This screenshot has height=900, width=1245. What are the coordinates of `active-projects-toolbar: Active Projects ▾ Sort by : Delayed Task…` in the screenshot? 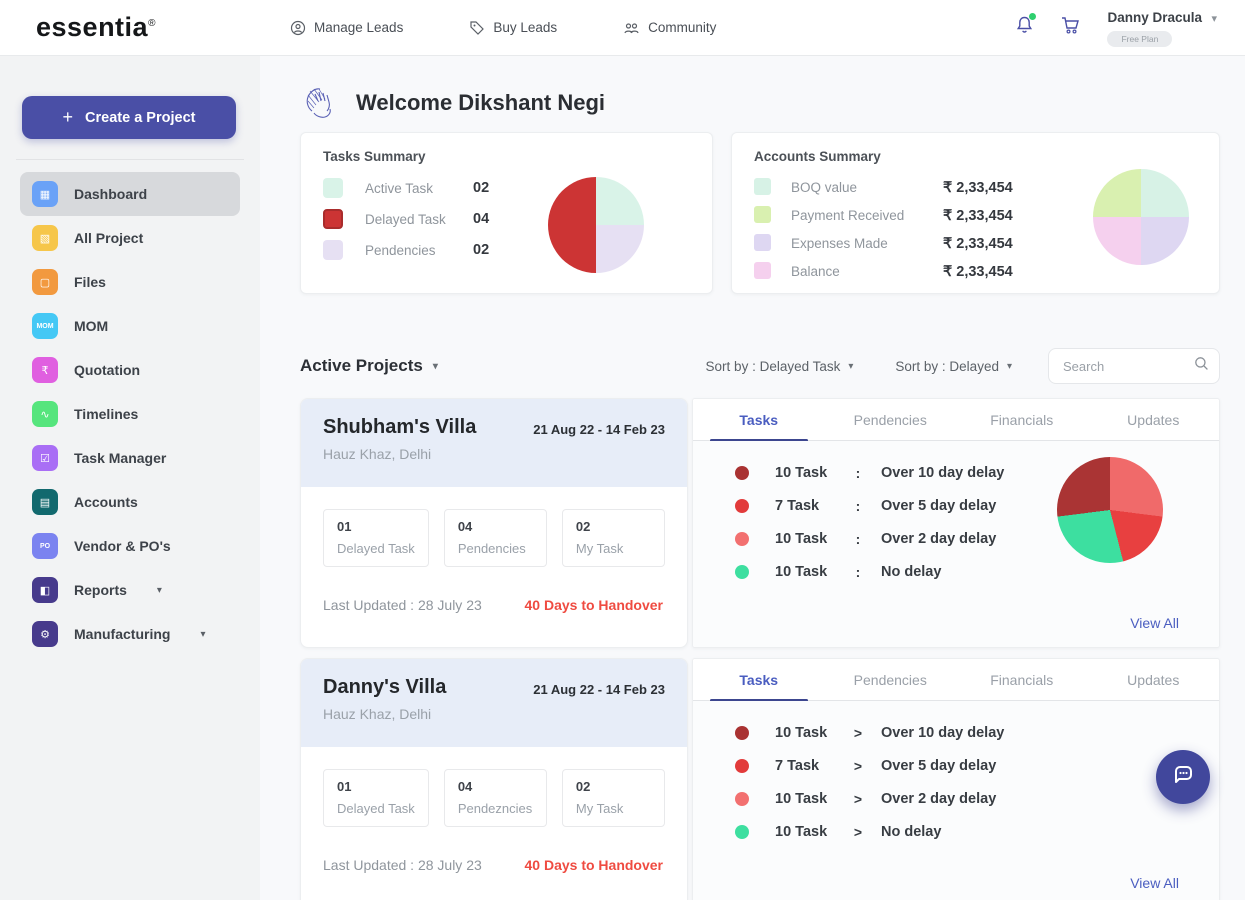 It's located at (760, 366).